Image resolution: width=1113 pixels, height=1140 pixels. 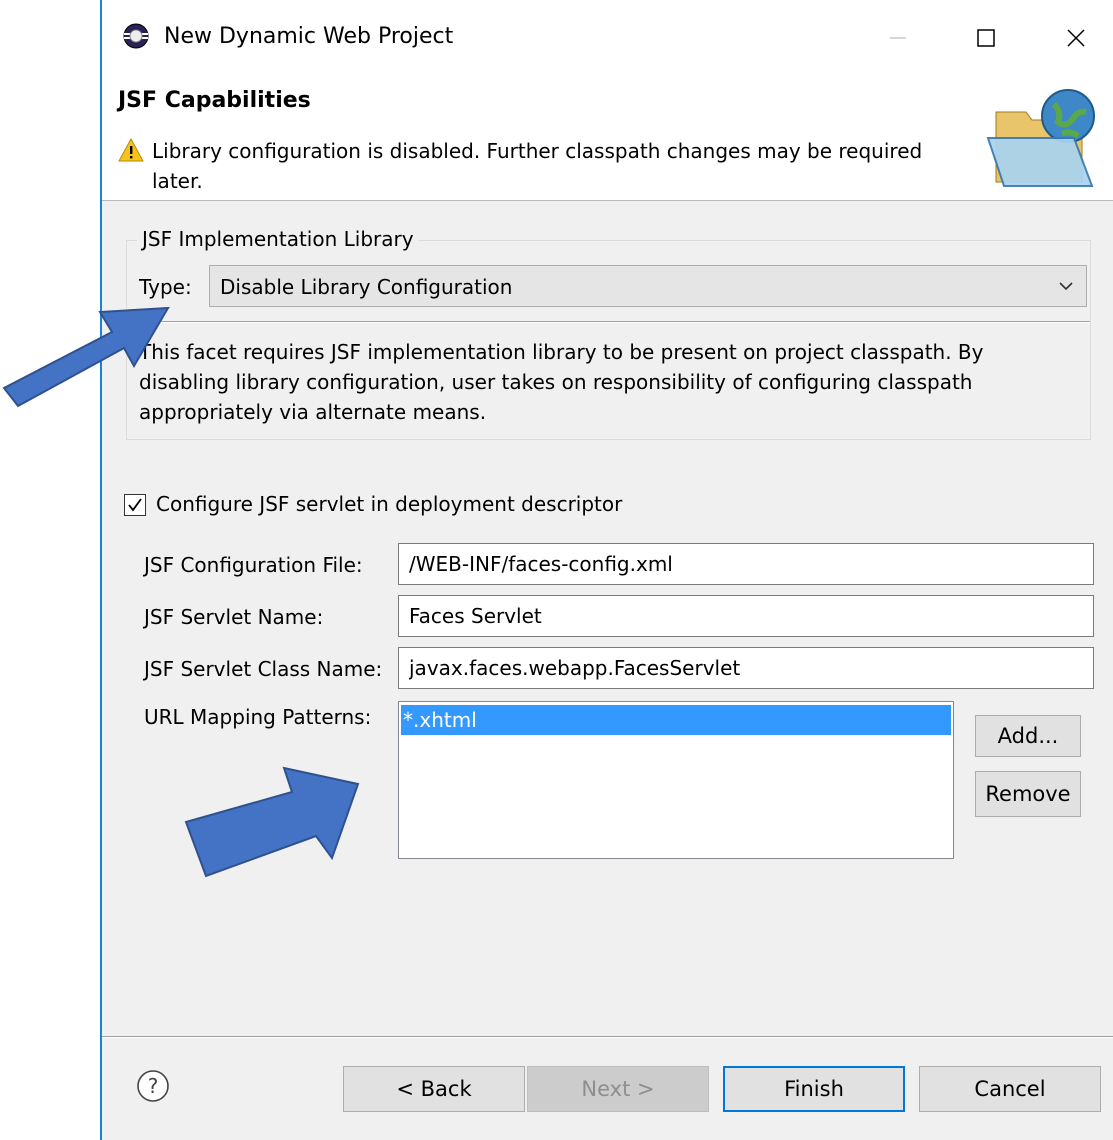 I want to click on servlet-name-input, so click(x=746, y=616).